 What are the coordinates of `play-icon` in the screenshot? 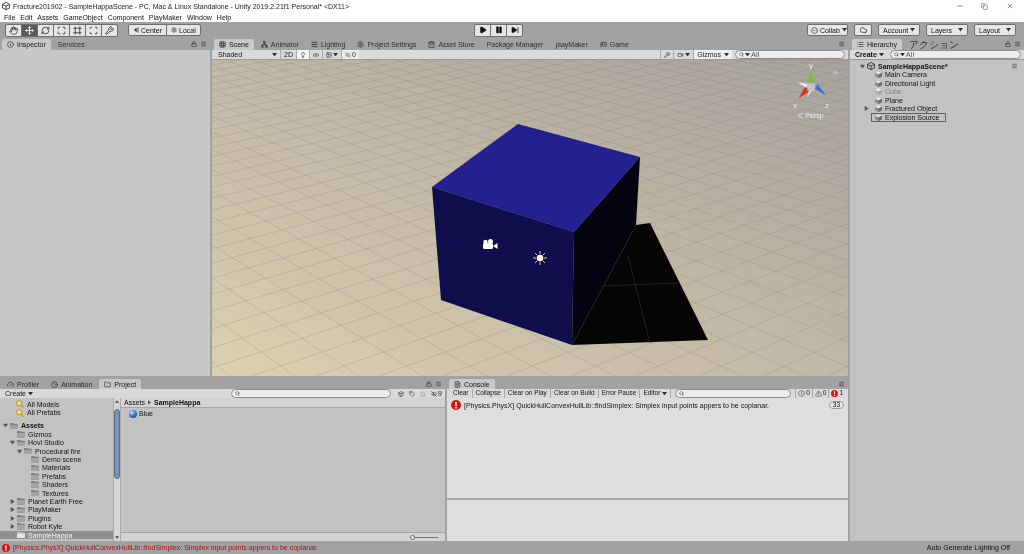 It's located at (482, 30).